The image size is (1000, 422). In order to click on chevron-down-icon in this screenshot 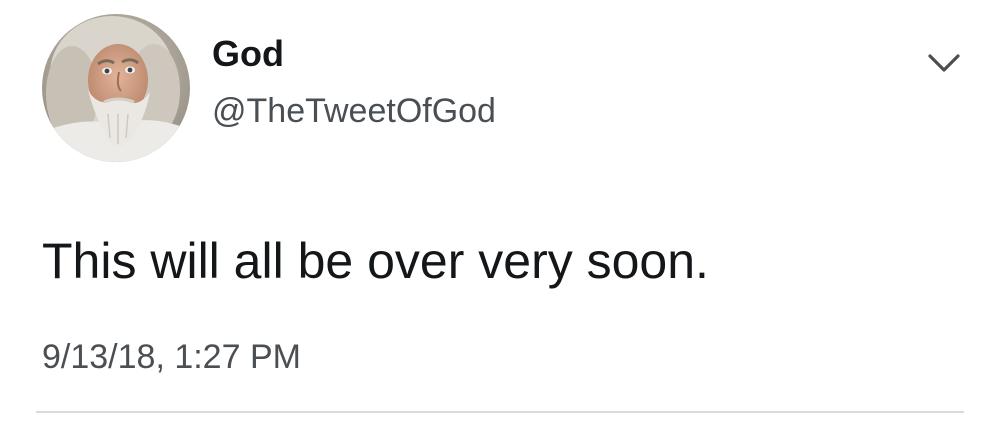, I will do `click(944, 63)`.